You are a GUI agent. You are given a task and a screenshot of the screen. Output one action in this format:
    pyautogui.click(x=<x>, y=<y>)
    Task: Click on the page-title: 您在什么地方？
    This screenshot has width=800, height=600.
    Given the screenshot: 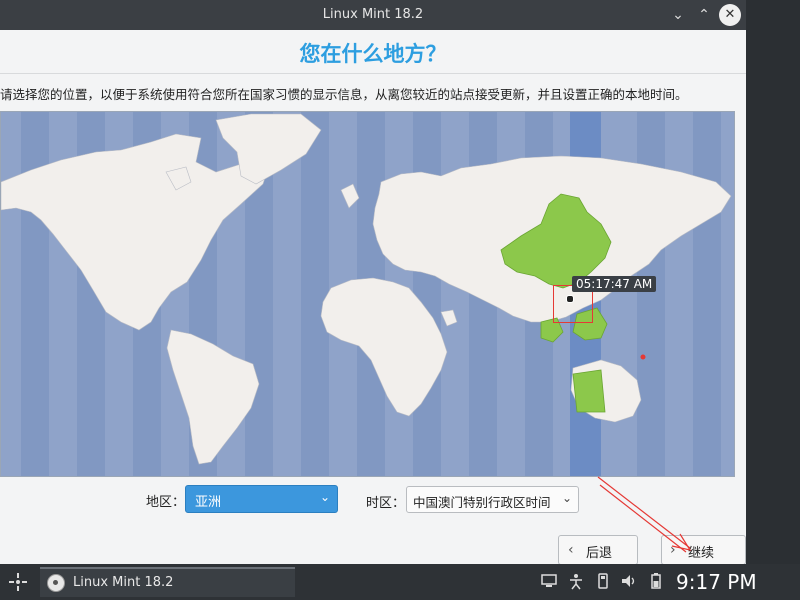 What is the action you would take?
    pyautogui.click(x=373, y=54)
    